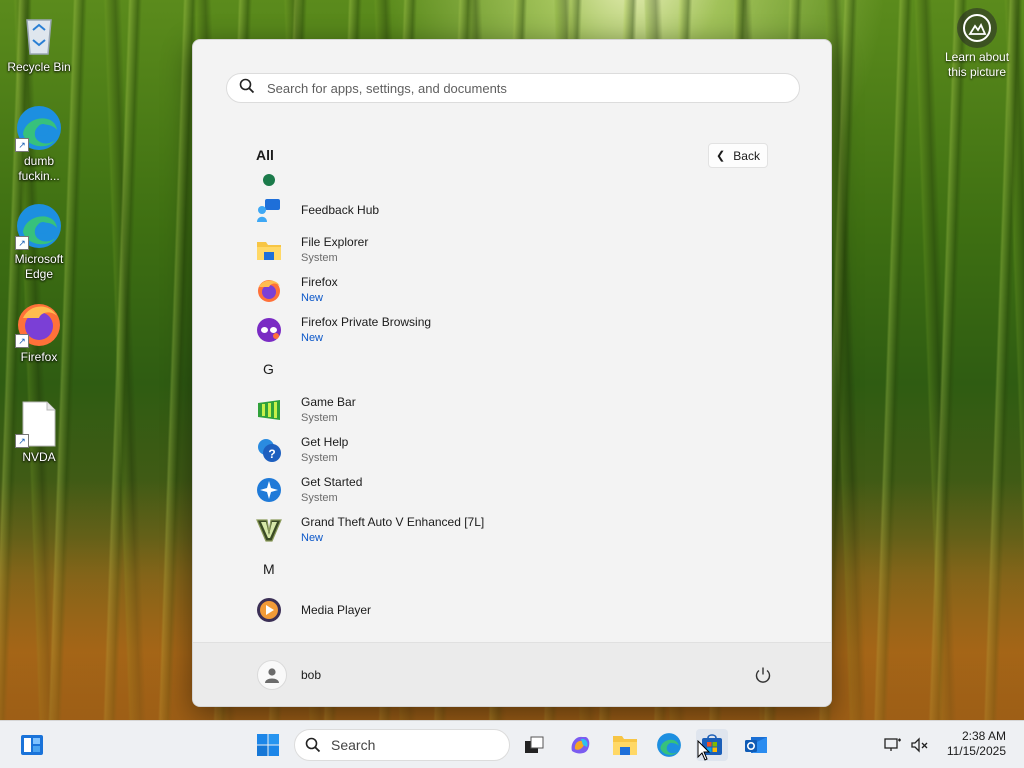  I want to click on file-explorer-button, so click(625, 745).